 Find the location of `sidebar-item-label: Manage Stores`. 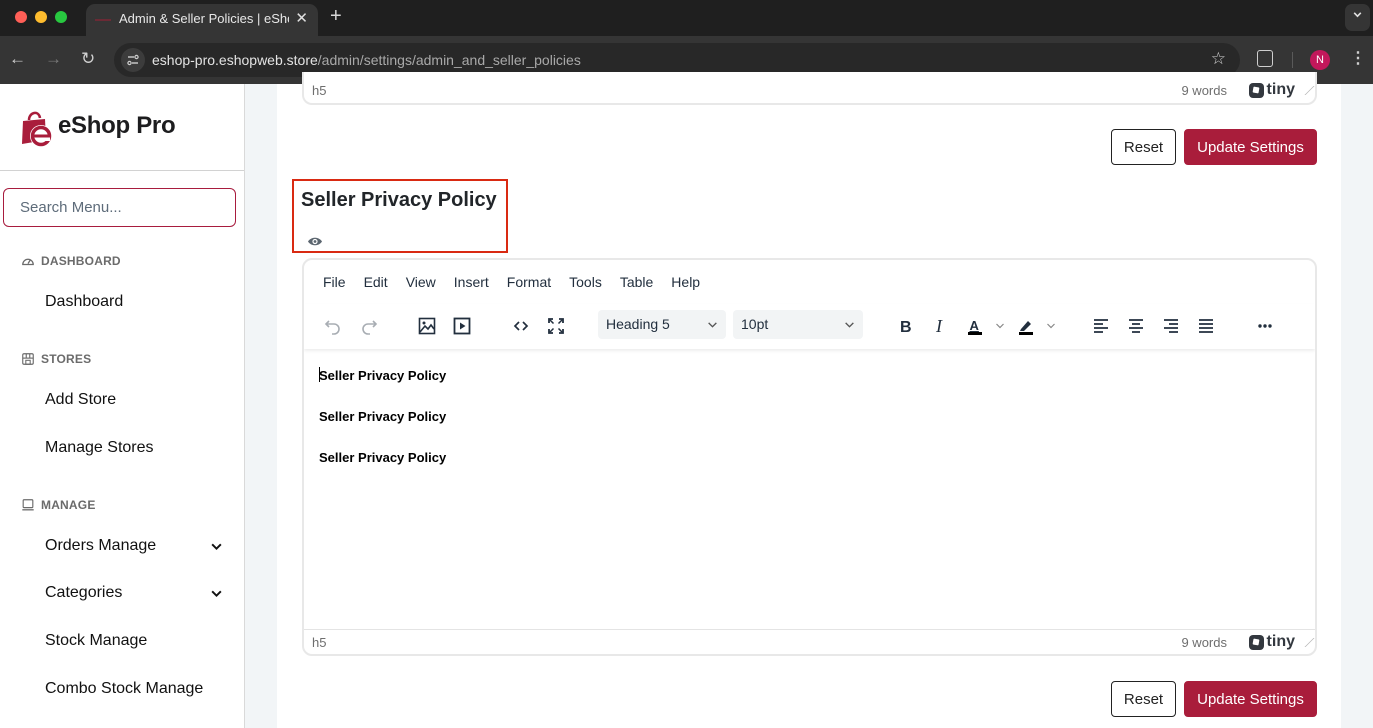

sidebar-item-label: Manage Stores is located at coordinates (99, 447).